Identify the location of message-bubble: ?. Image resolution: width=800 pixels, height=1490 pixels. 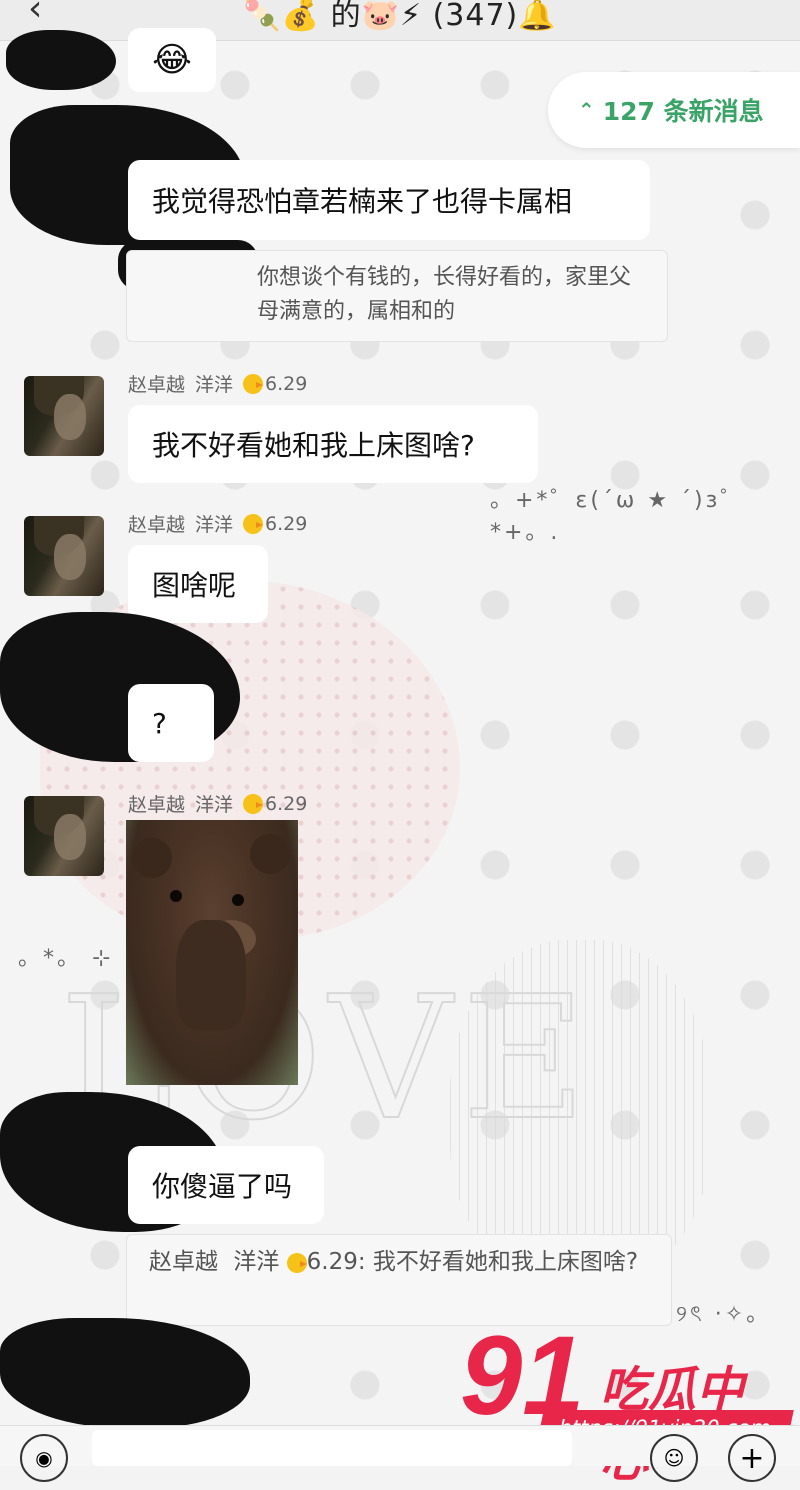
(171, 723).